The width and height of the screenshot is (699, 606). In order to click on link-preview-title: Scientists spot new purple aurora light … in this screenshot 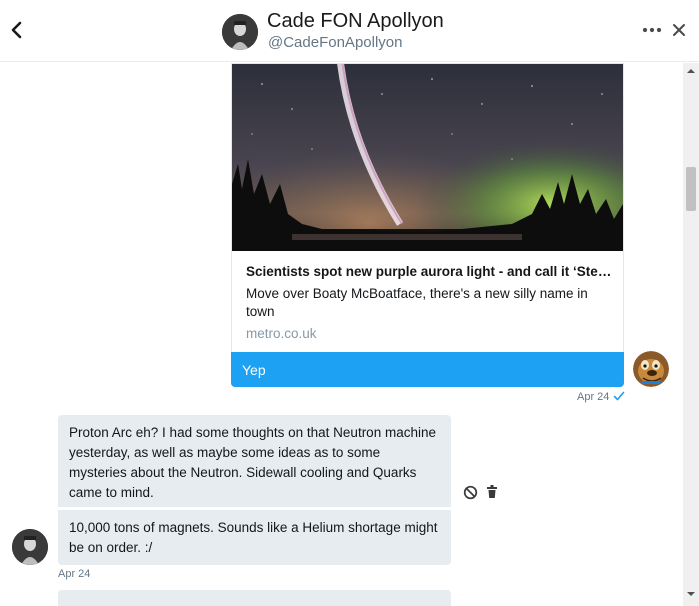, I will do `click(430, 271)`.